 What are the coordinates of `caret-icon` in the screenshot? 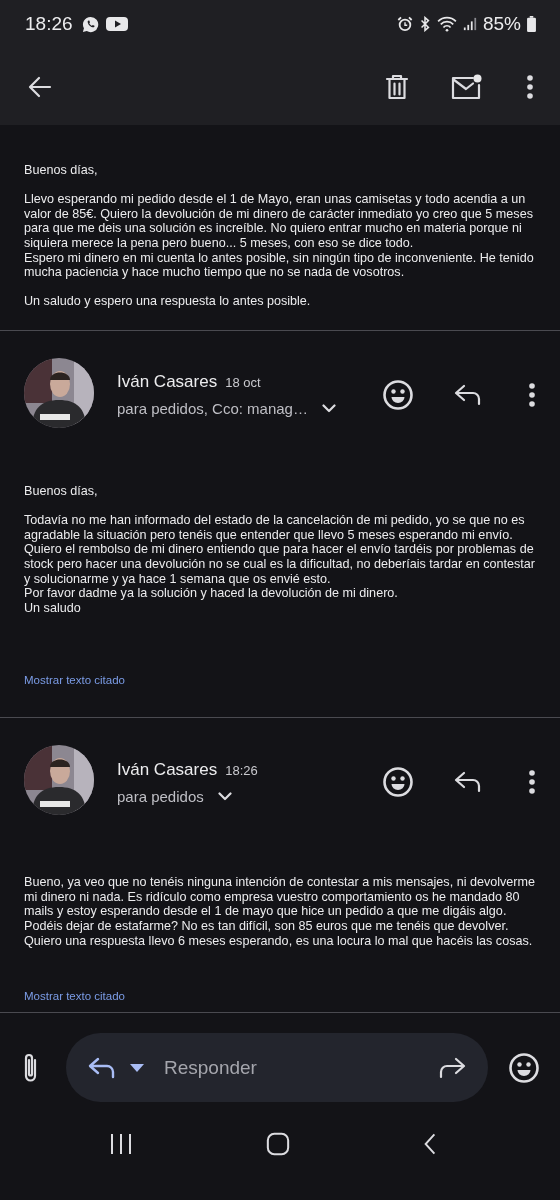 It's located at (137, 1067).